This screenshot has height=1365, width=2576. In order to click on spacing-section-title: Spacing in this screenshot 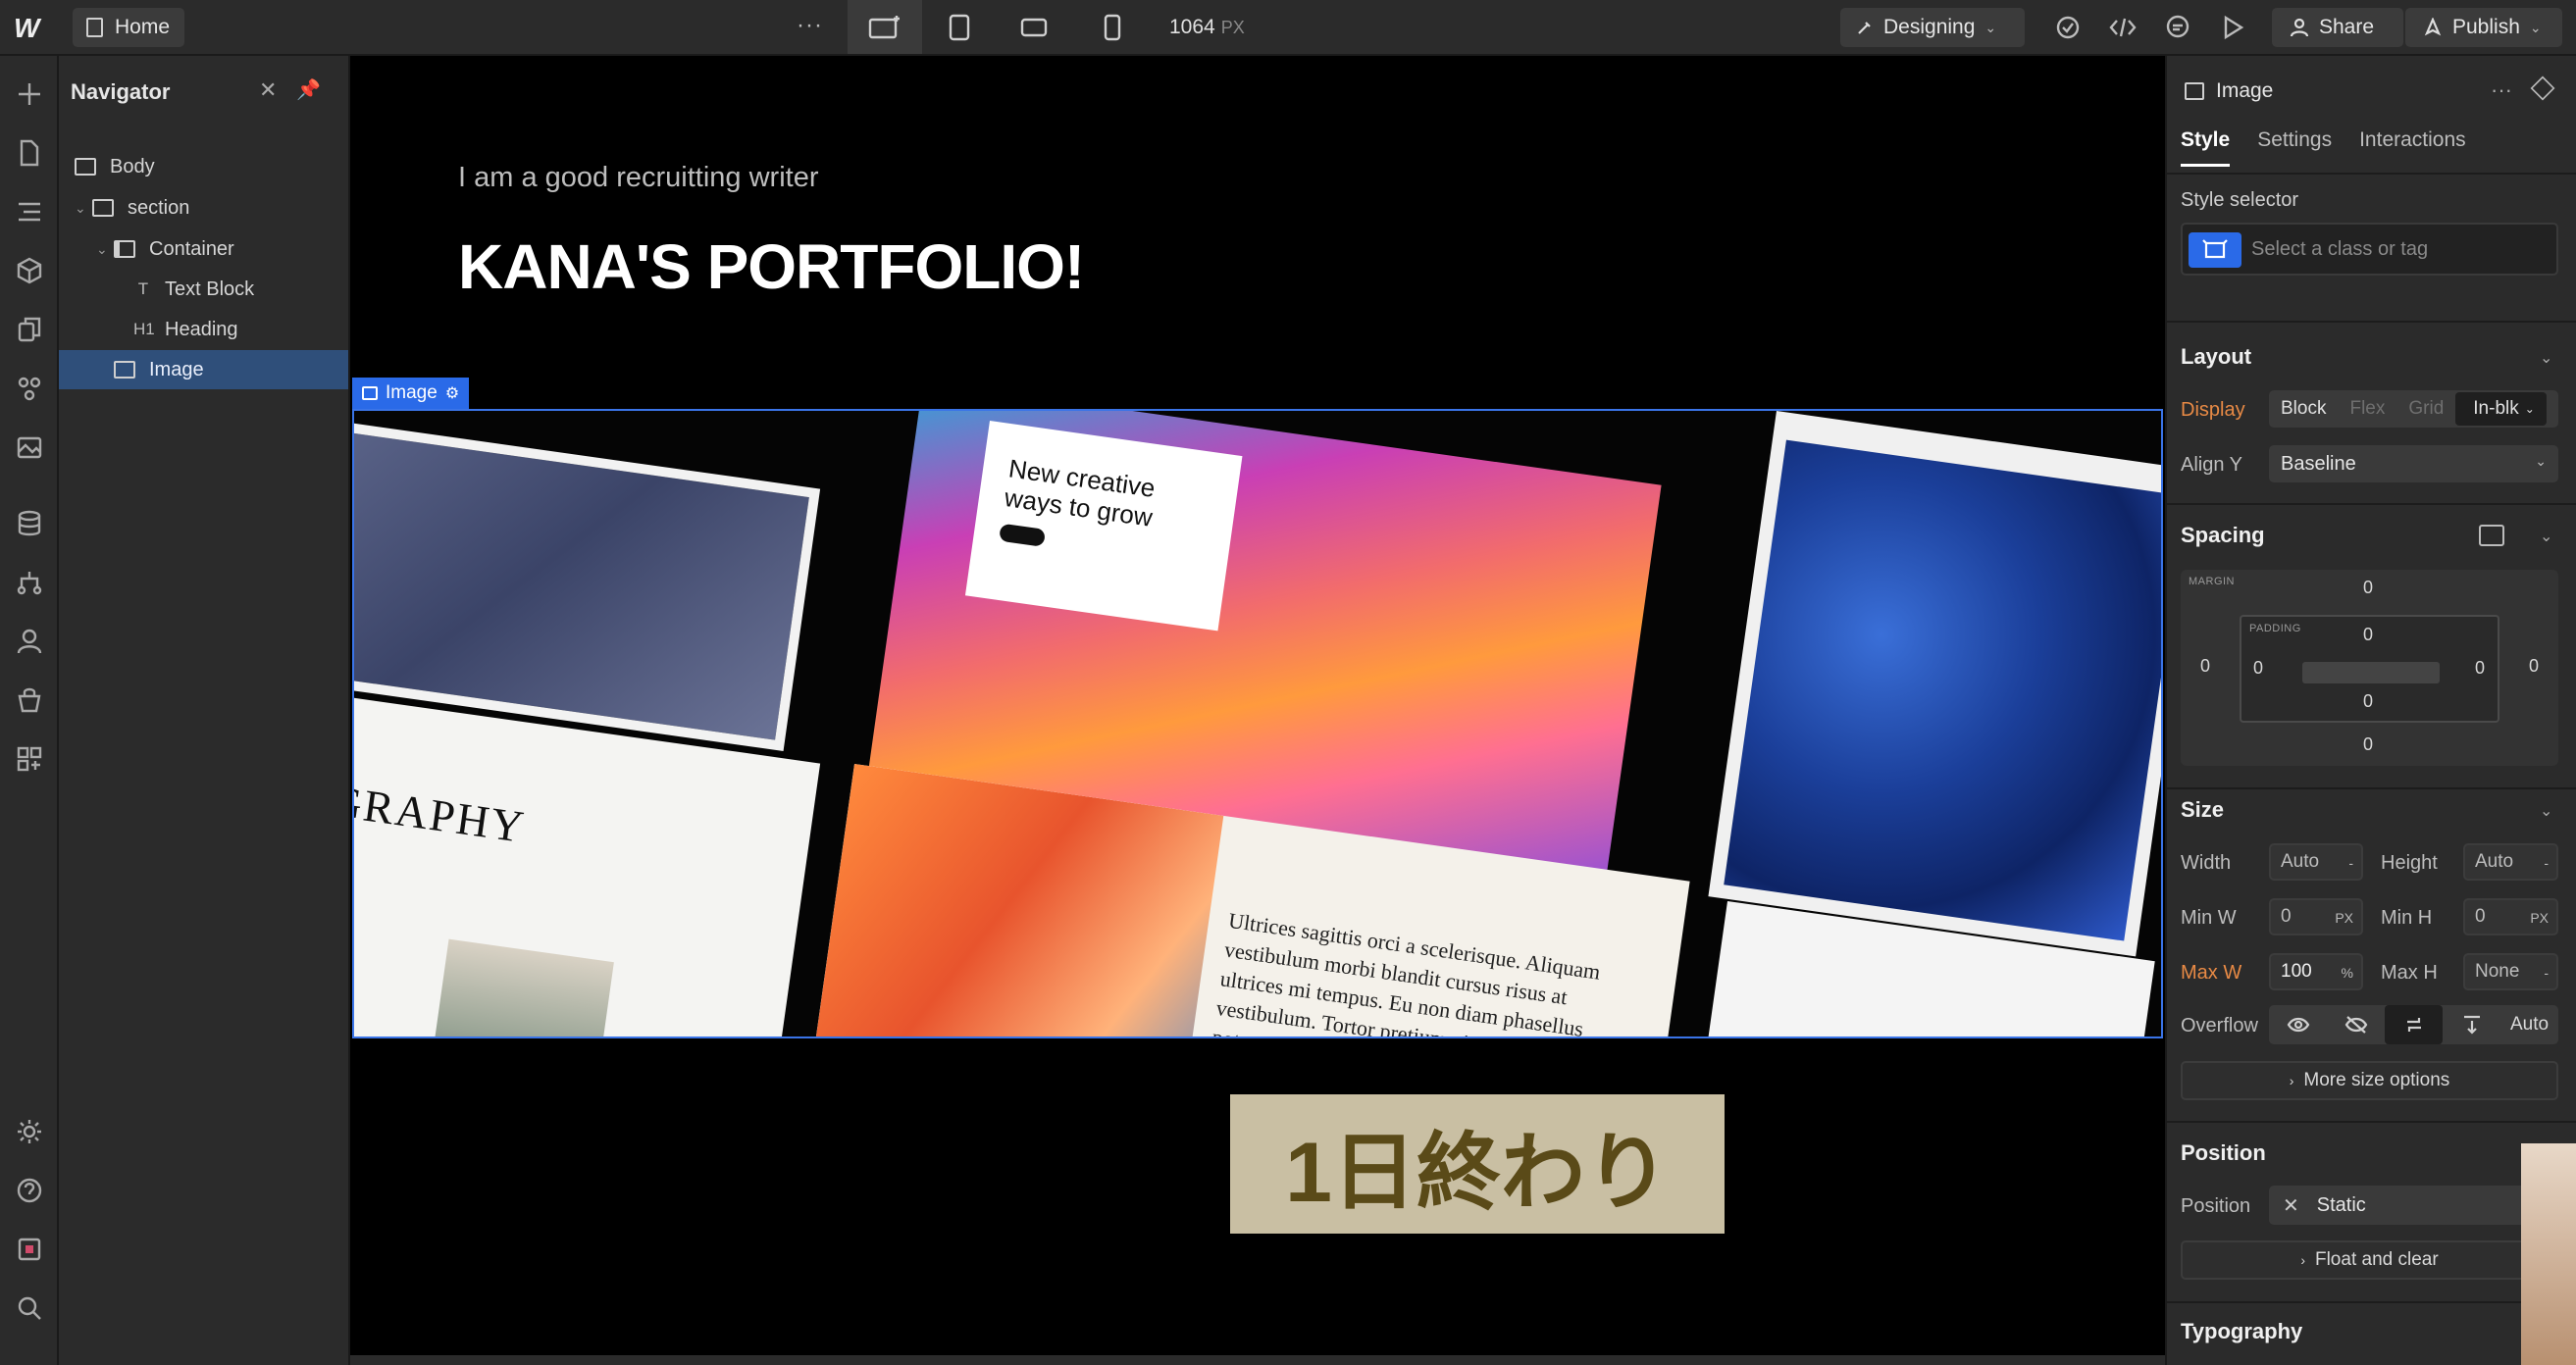, I will do `click(2223, 535)`.